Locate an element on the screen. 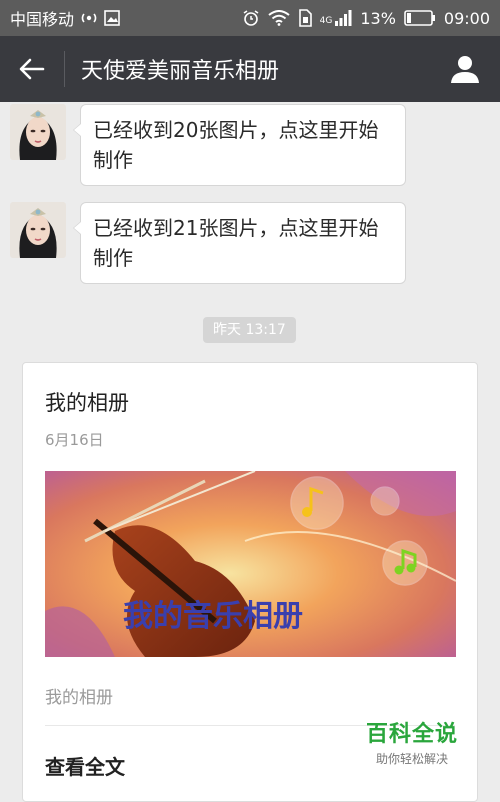 The height and width of the screenshot is (802, 500). title-bar: 天使爱美丽音乐相册 is located at coordinates (250, 69).